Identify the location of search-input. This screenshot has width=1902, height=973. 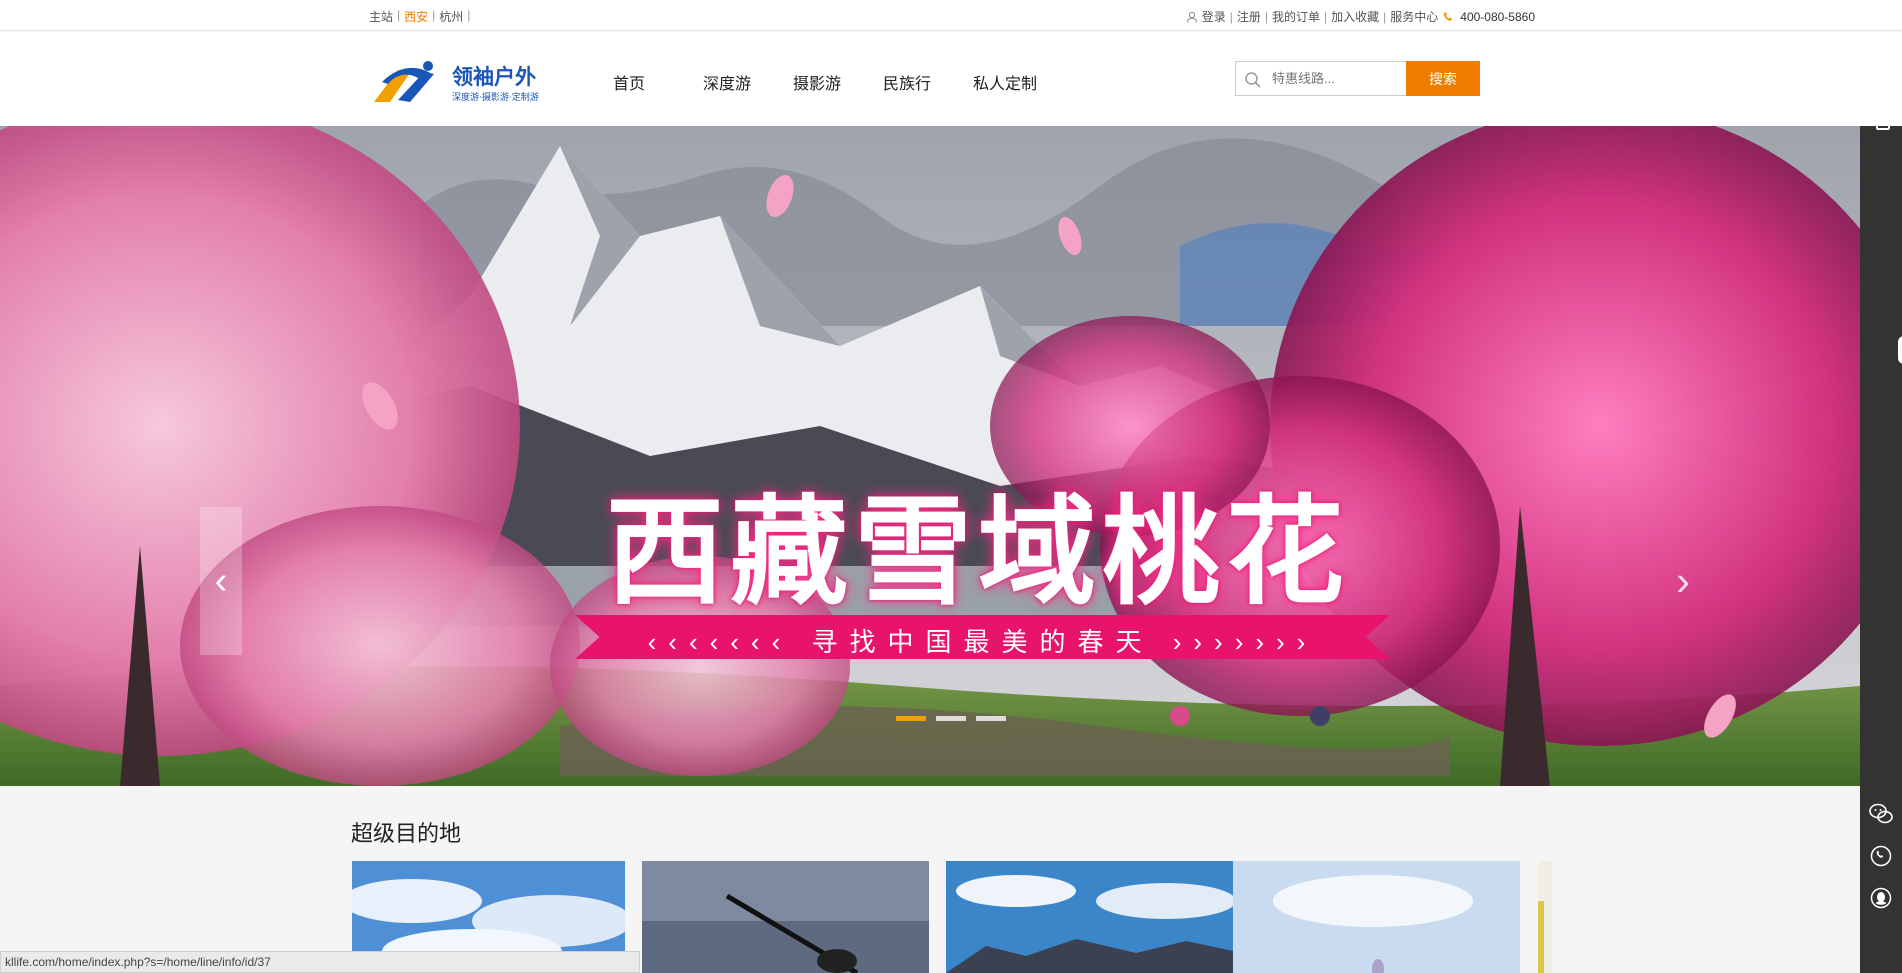
(1337, 78).